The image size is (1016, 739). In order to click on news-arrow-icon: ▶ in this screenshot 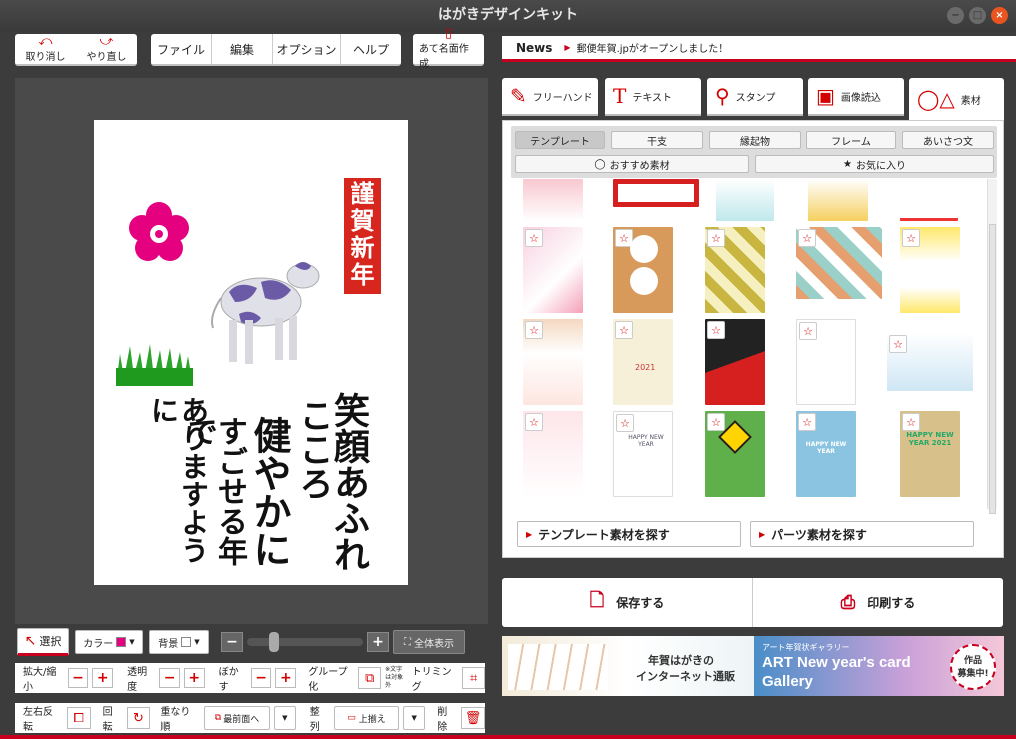, I will do `click(567, 47)`.